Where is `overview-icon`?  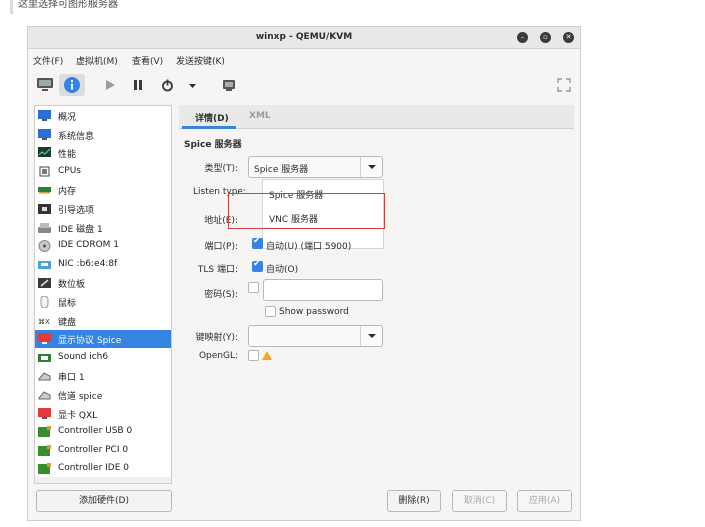
overview-icon is located at coordinates (44, 116).